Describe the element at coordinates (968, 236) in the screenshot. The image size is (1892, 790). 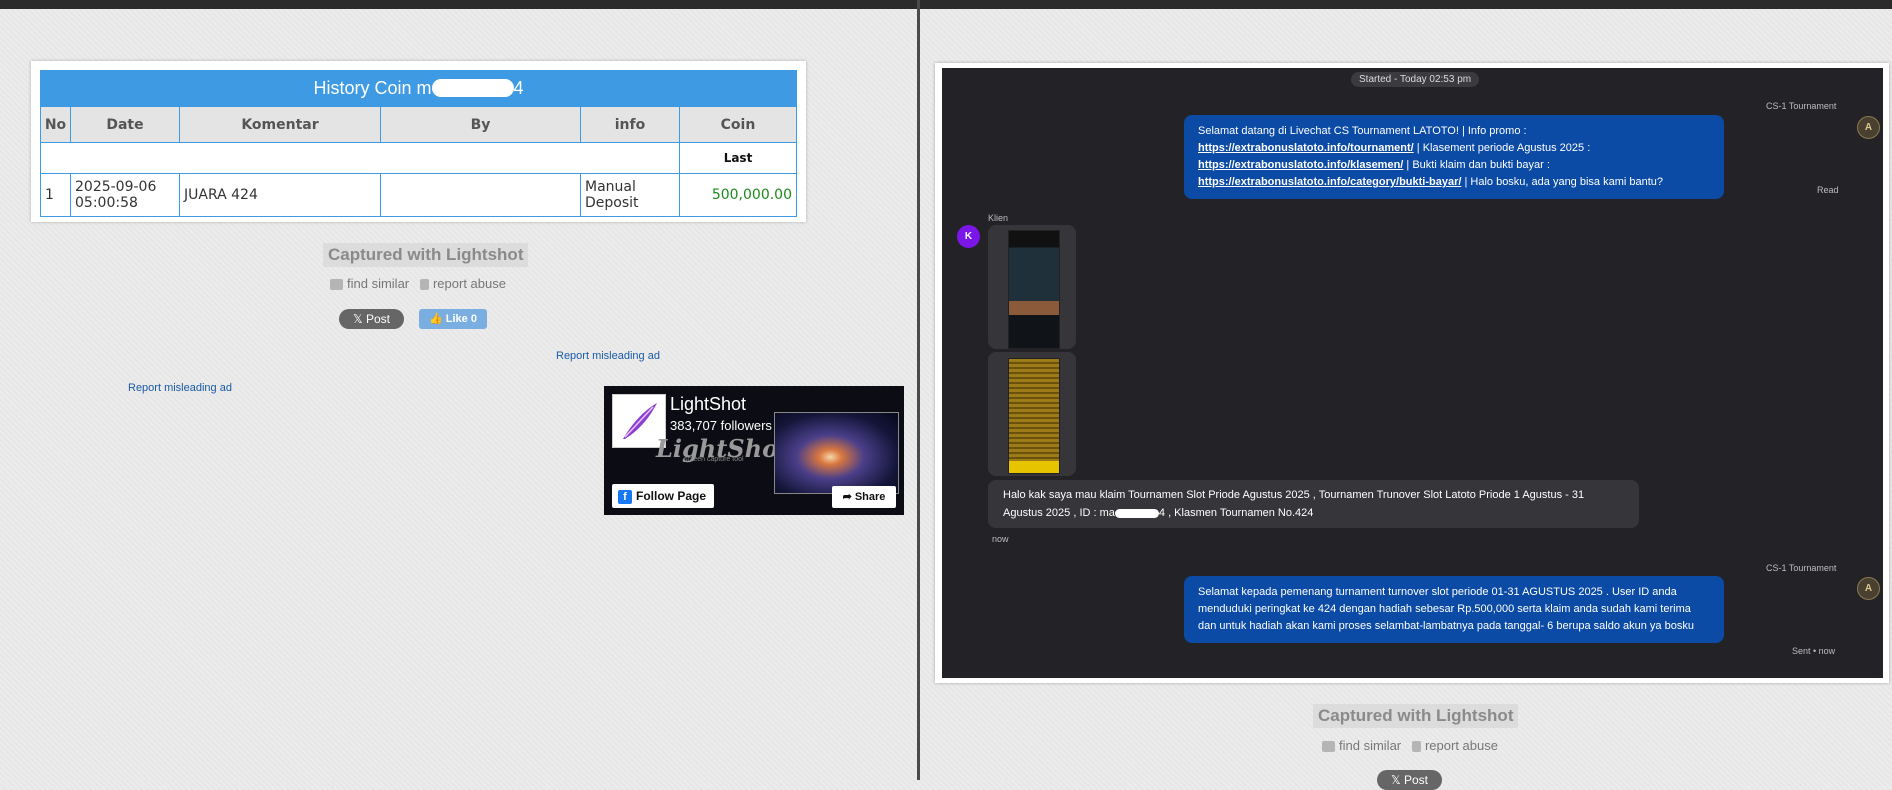
I see `client-avatar: K` at that location.